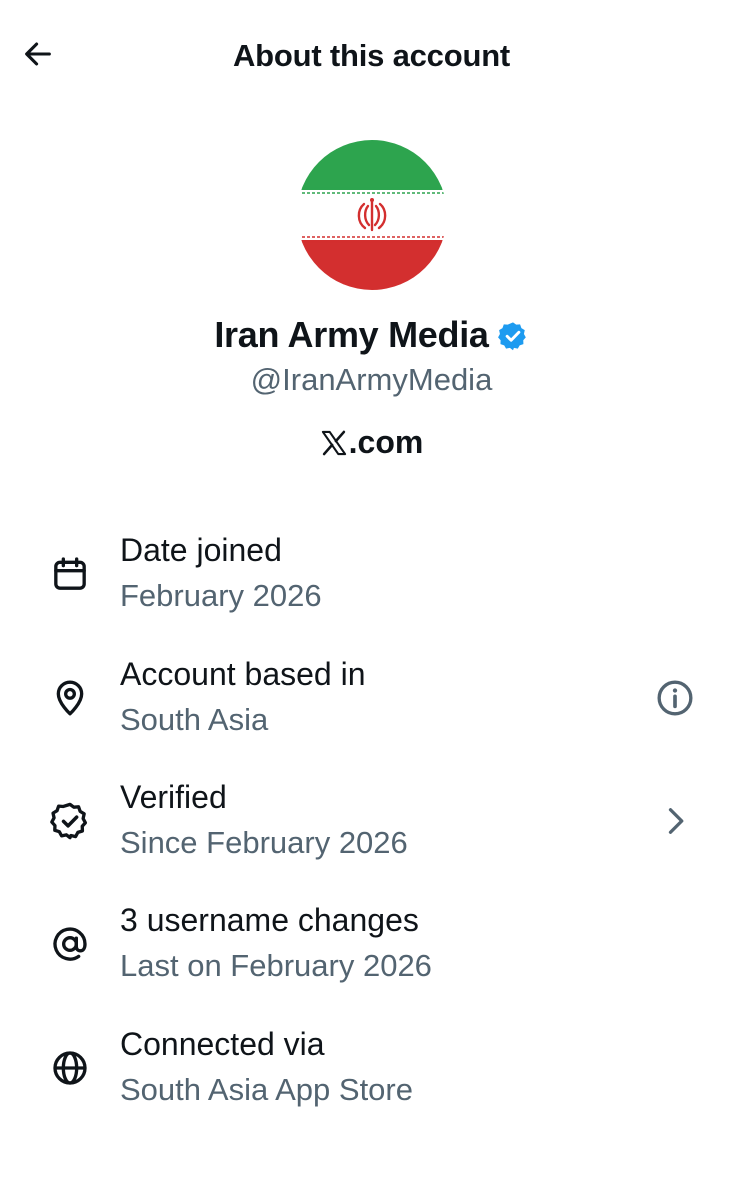  I want to click on info-icon, so click(675, 698).